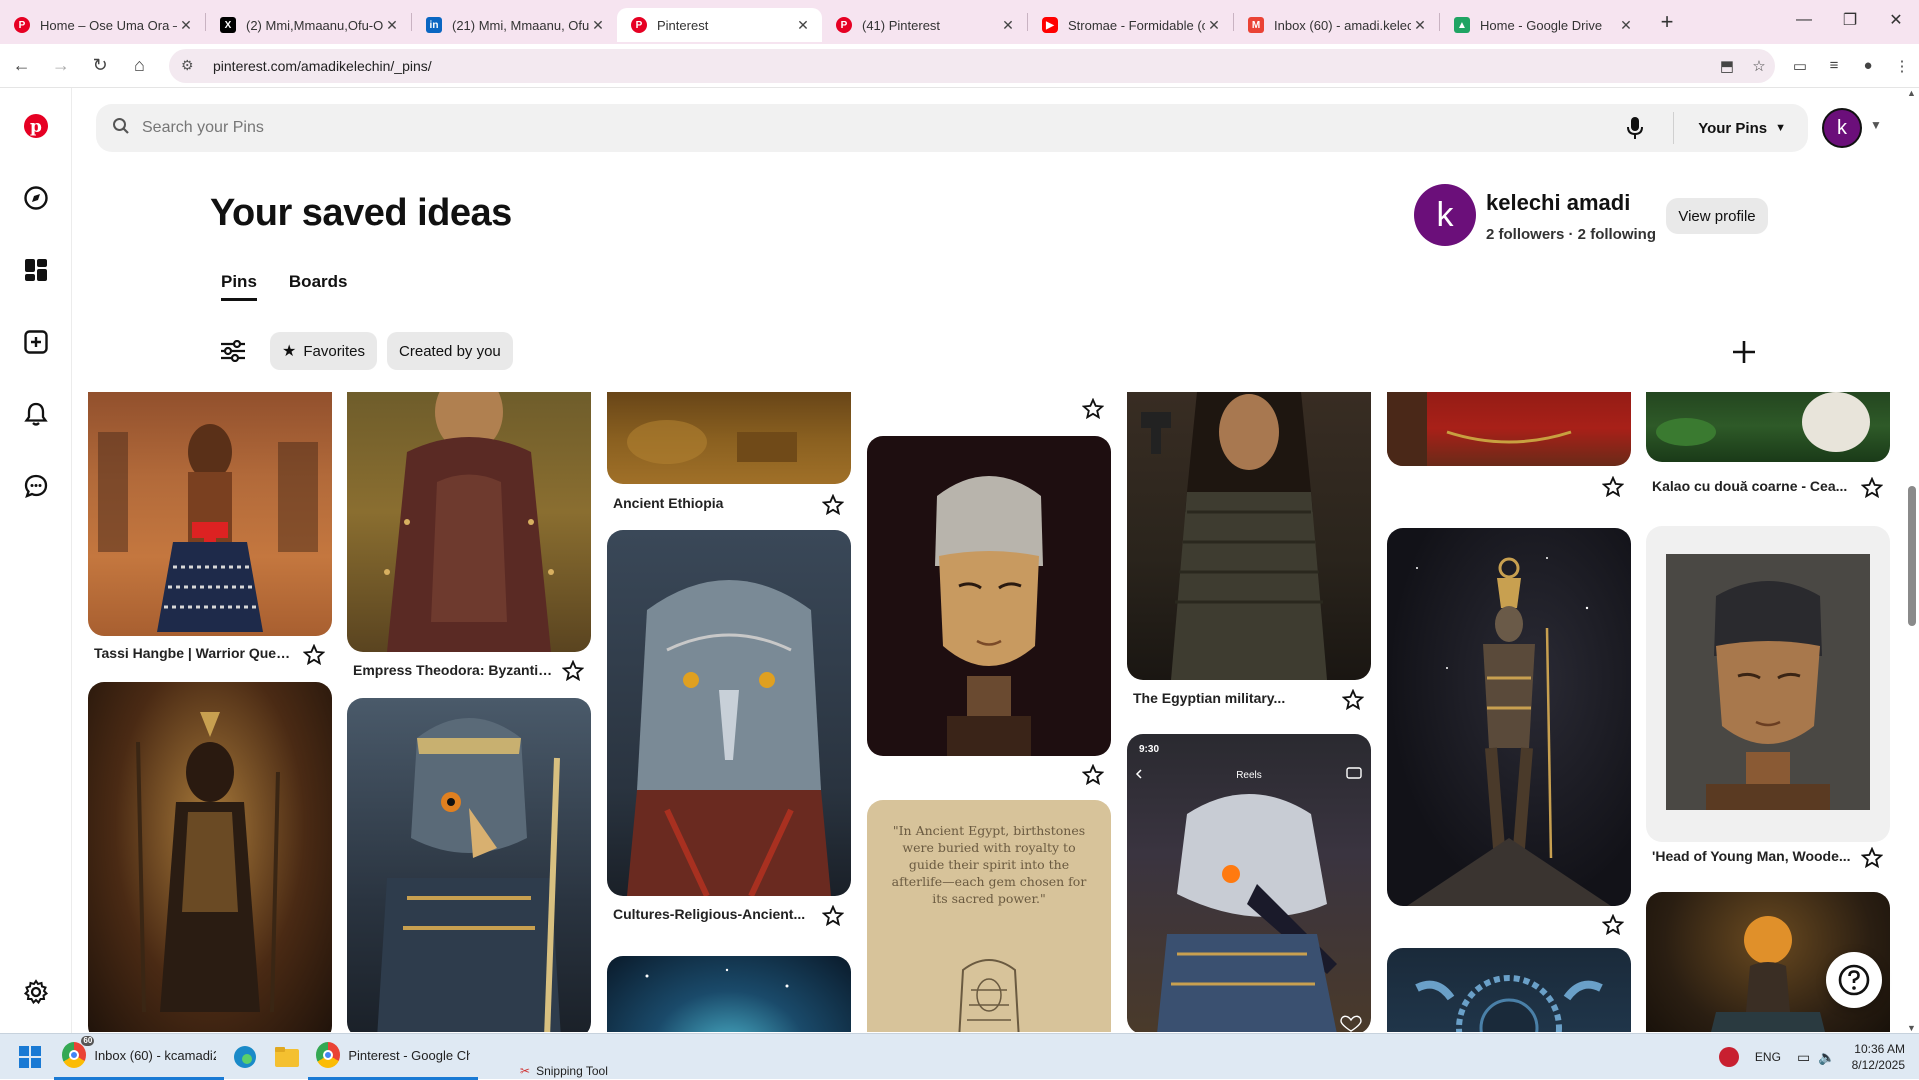  What do you see at coordinates (1902, 66) in the screenshot?
I see `chrome-menu-icon: ⋮` at bounding box center [1902, 66].